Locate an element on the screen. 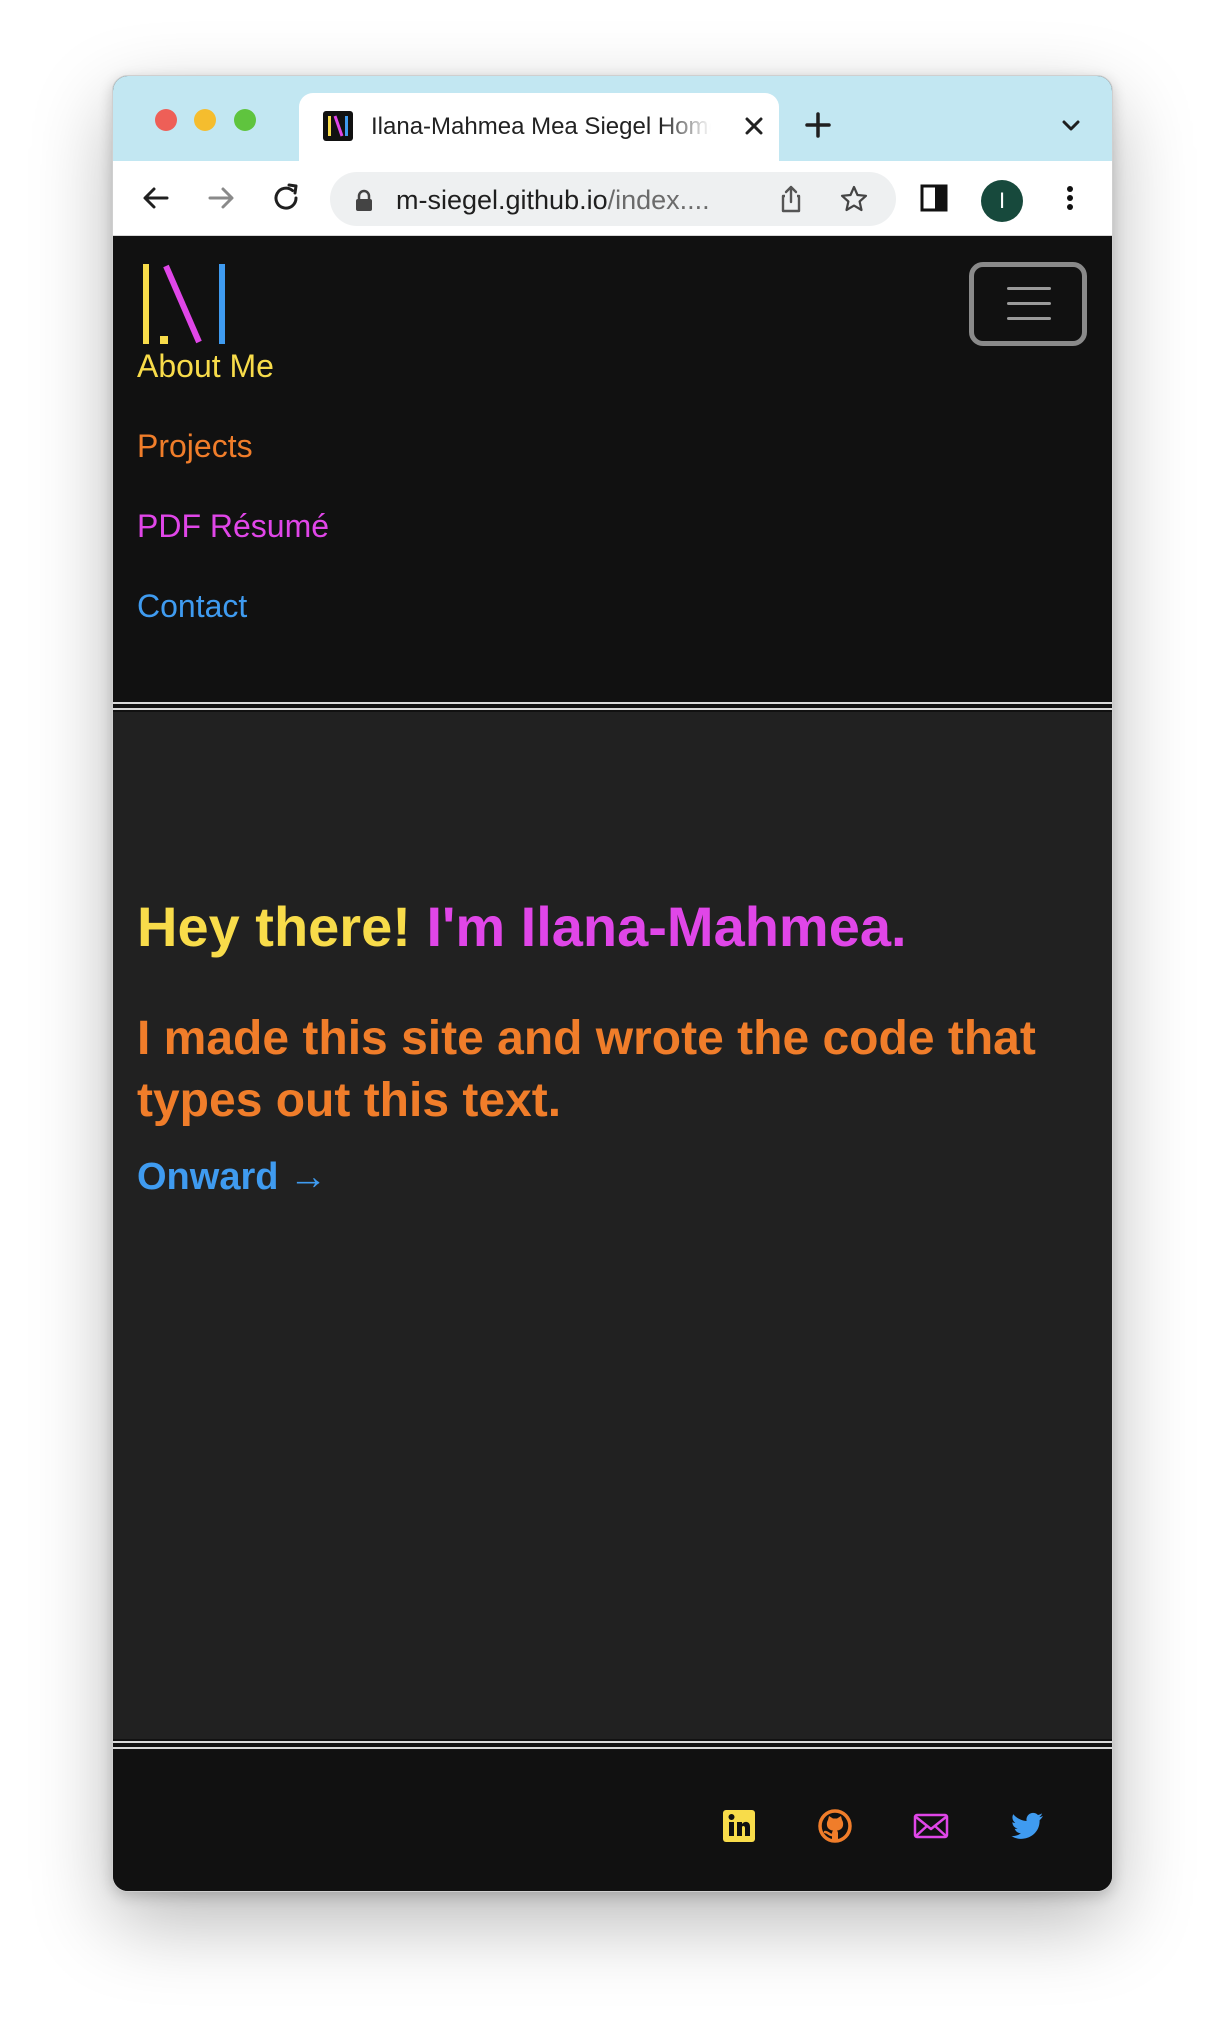 The image size is (1224, 2040). github-icon is located at coordinates (835, 1826).